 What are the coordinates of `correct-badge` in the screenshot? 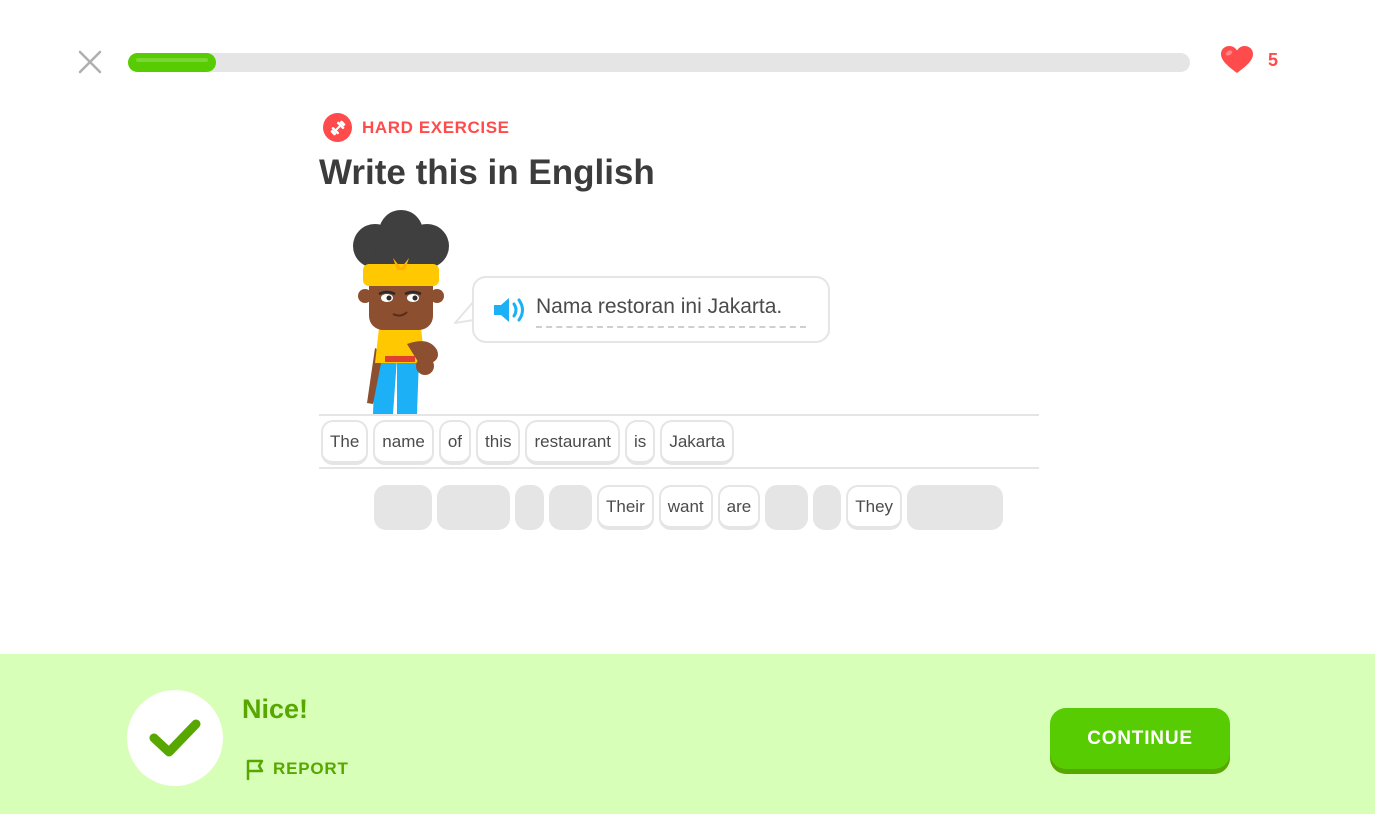 It's located at (175, 738).